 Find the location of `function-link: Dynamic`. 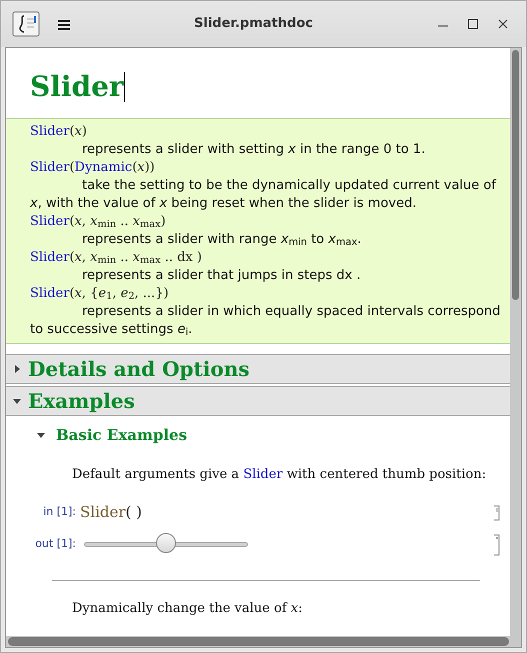

function-link: Dynamic is located at coordinates (103, 167).